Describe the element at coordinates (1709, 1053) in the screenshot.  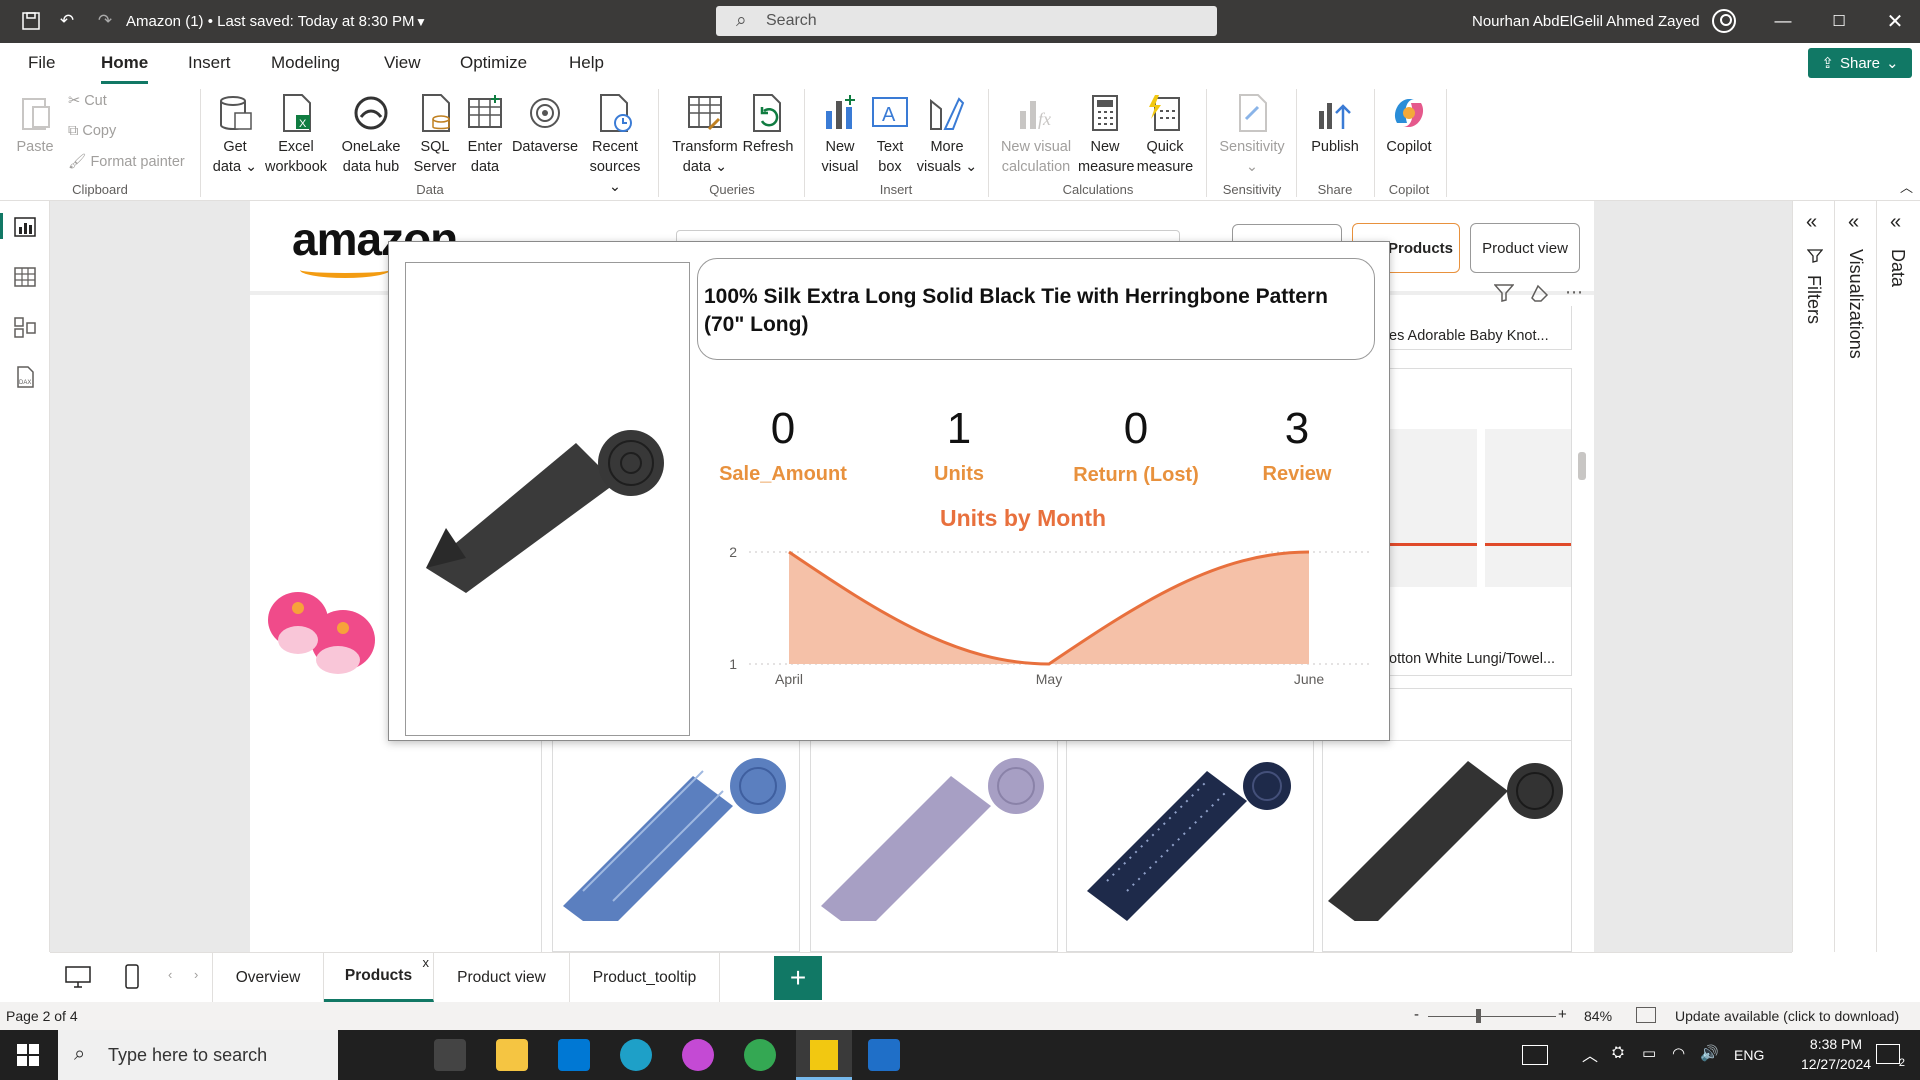
I see `volume-icon: 🔊` at that location.